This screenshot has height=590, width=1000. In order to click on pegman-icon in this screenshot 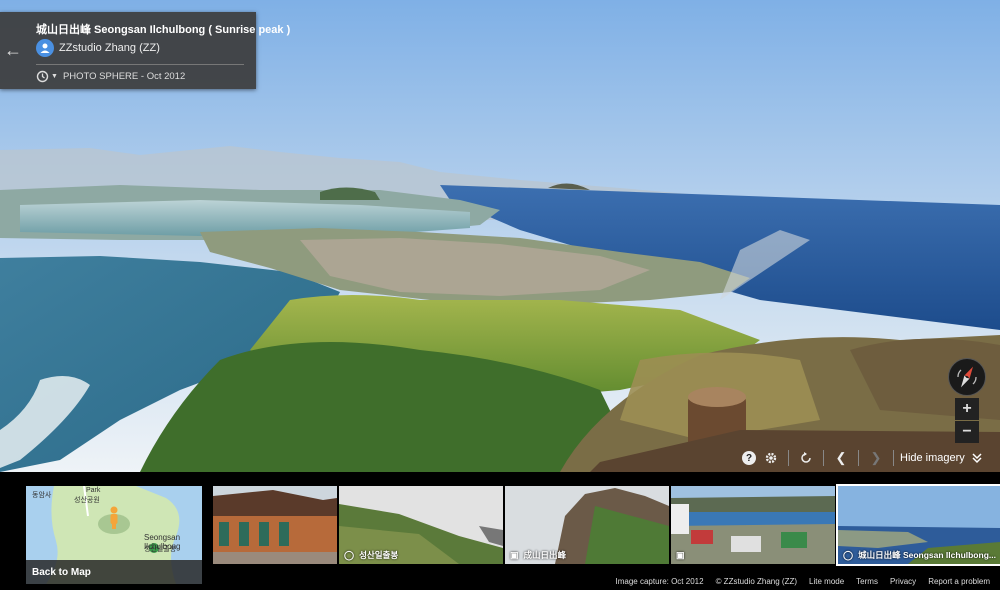, I will do `click(114, 520)`.